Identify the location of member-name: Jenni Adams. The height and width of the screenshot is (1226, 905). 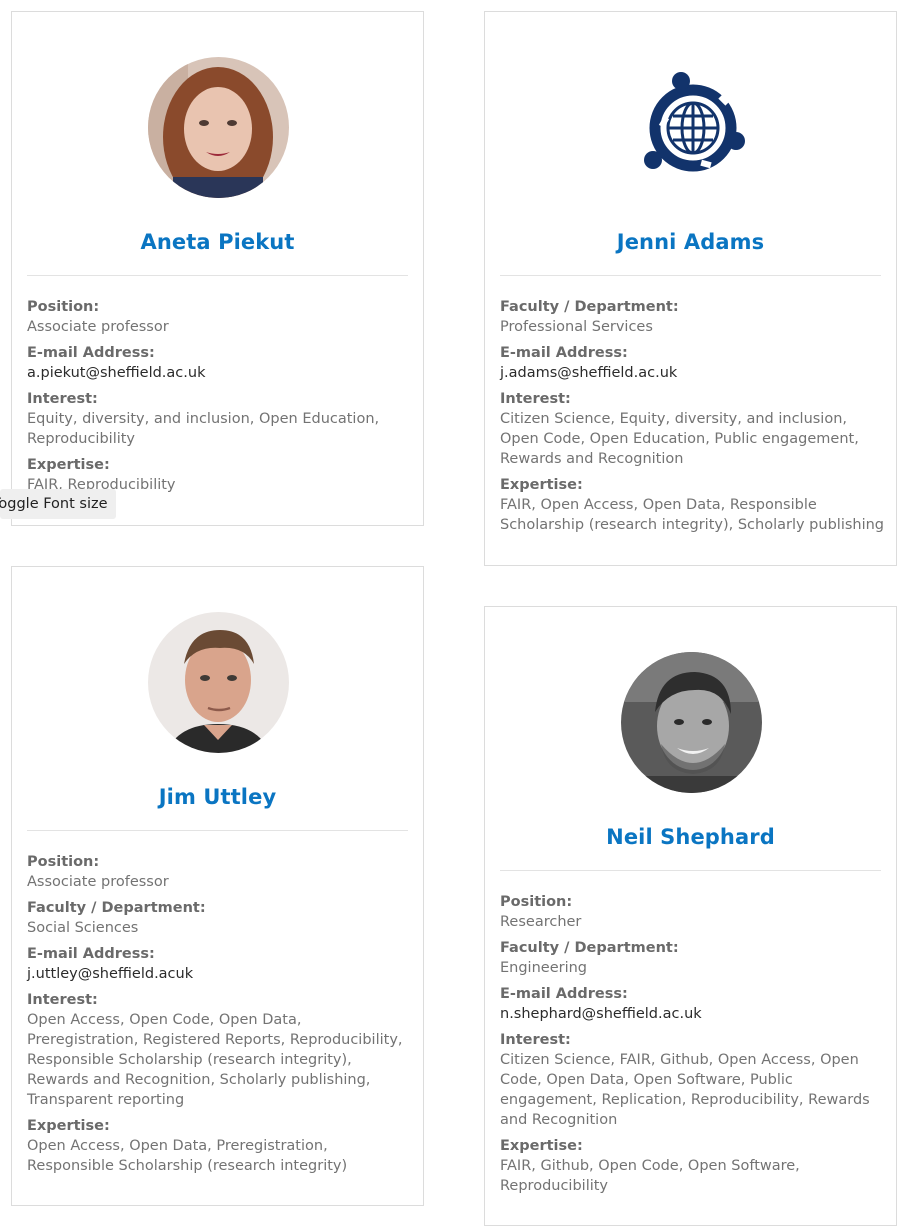
(690, 242).